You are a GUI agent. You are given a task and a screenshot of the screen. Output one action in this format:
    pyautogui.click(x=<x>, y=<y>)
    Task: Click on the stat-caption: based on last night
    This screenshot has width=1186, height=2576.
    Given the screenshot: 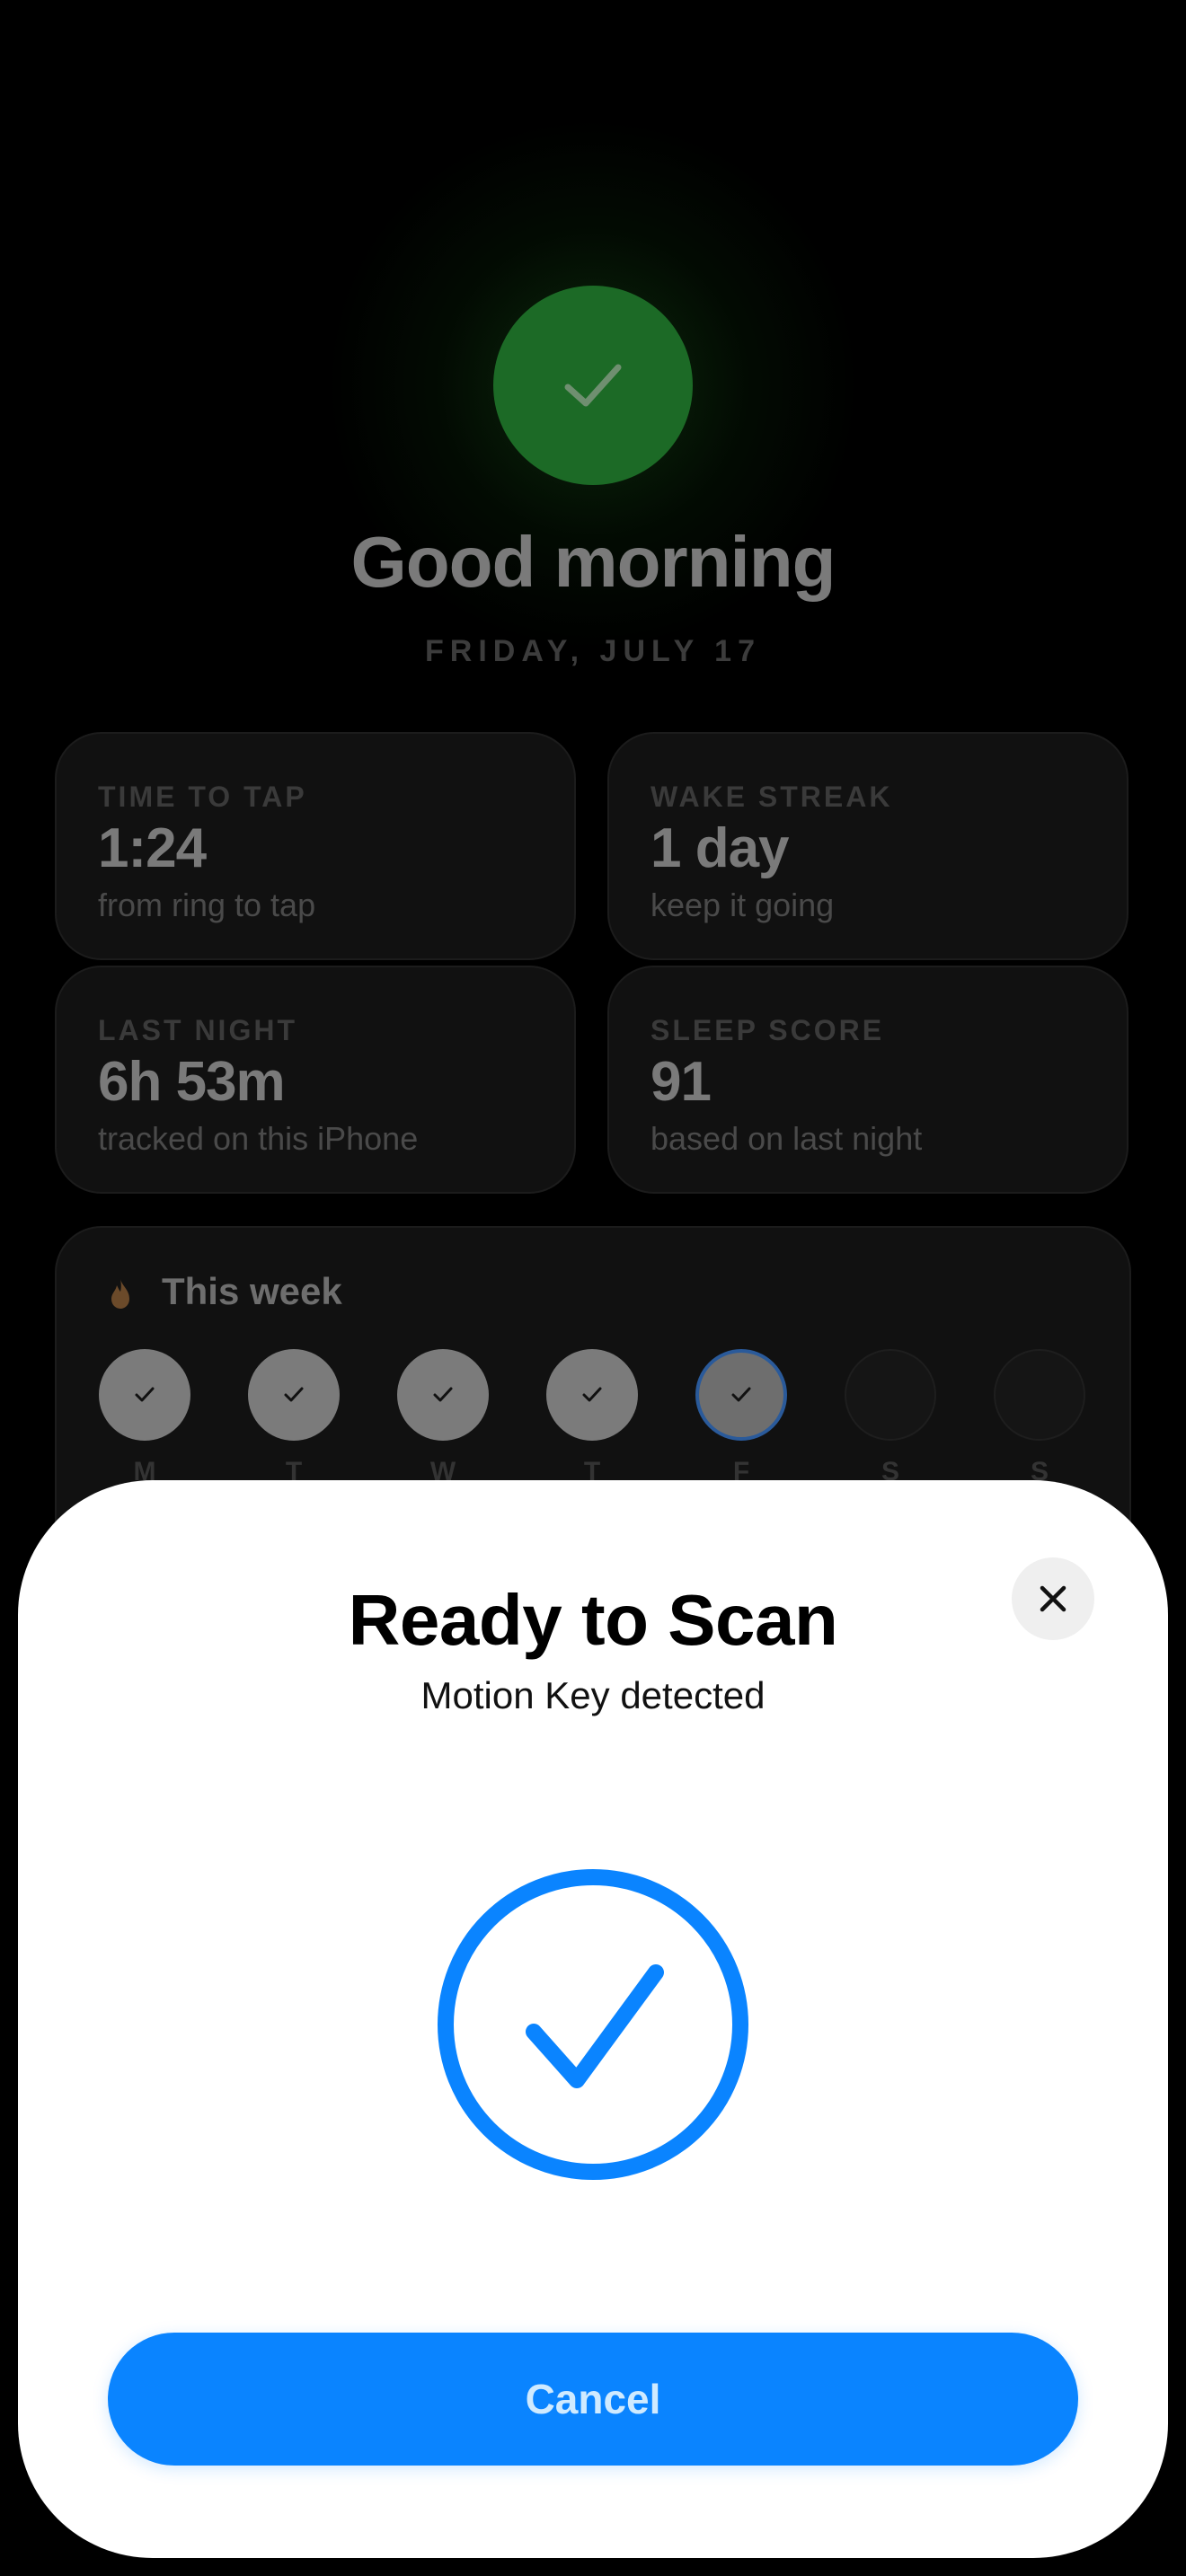 What is the action you would take?
    pyautogui.click(x=787, y=1138)
    